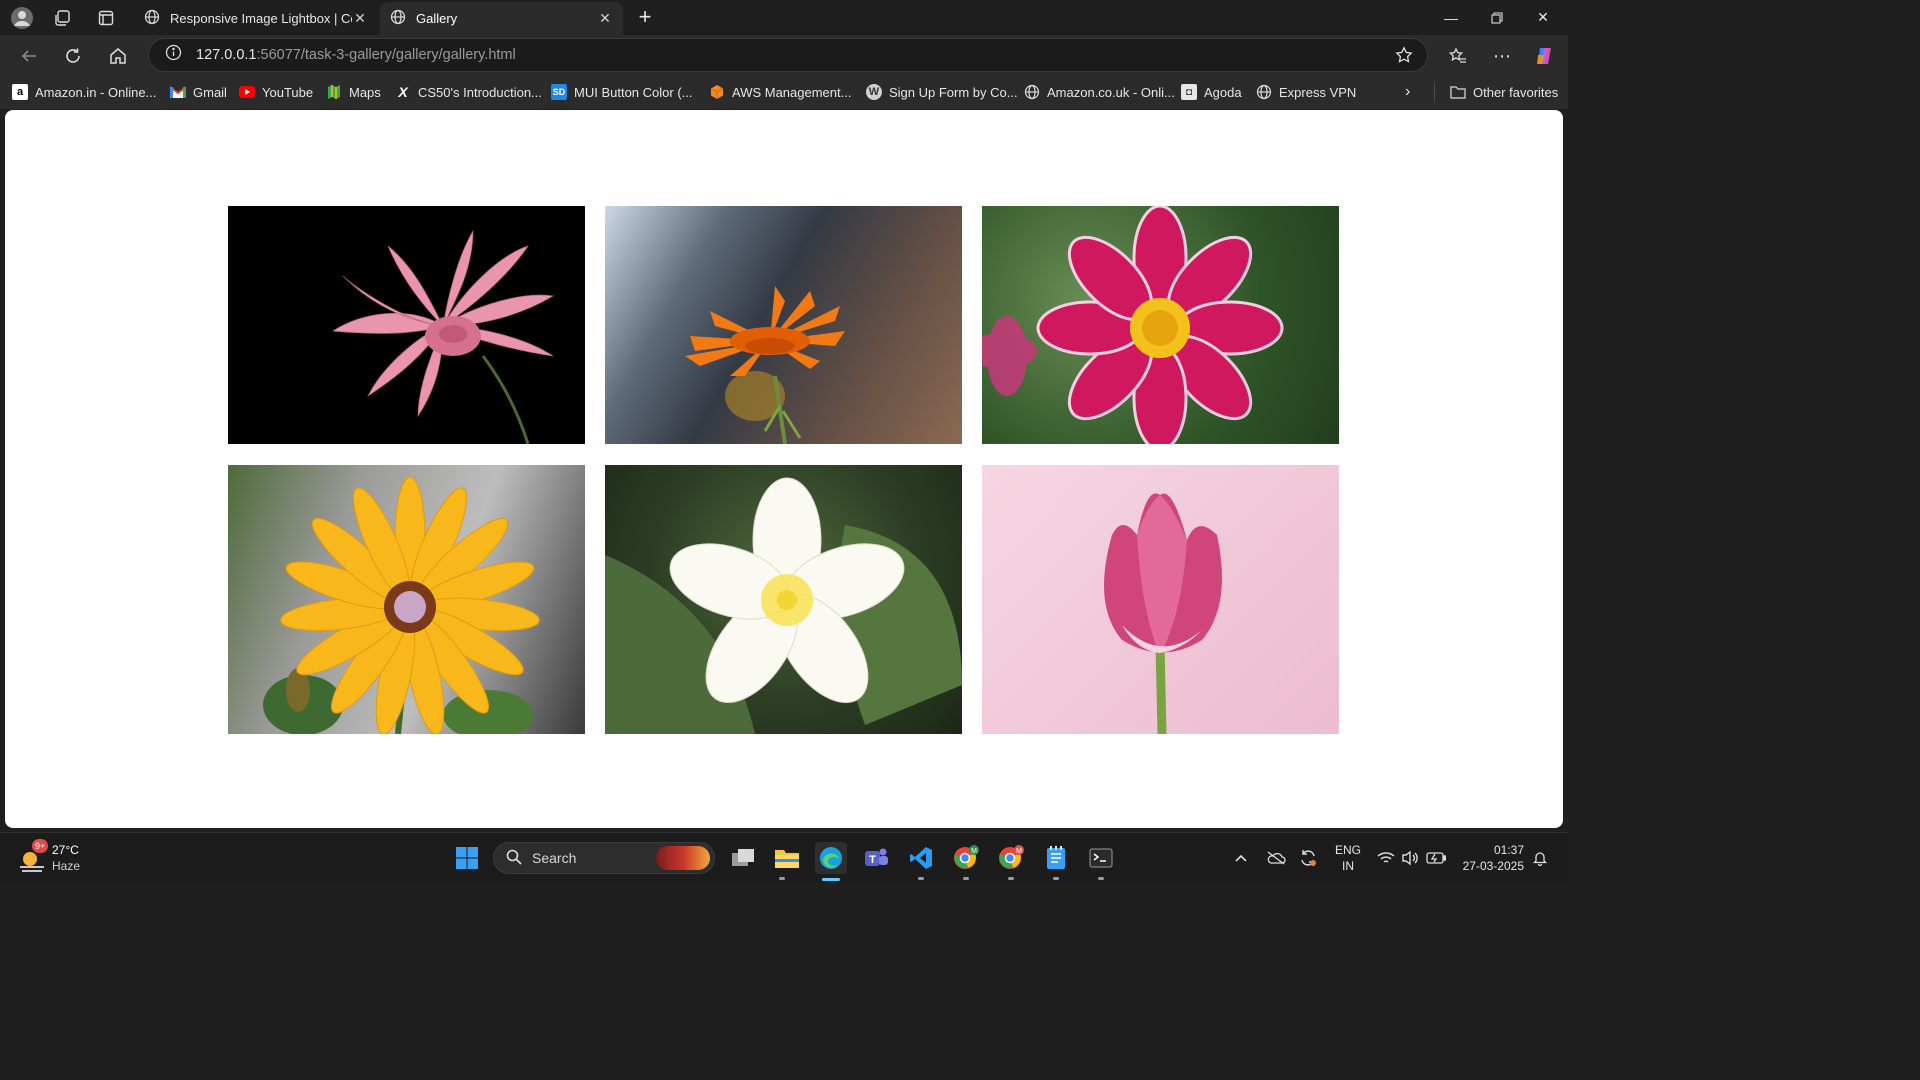 The height and width of the screenshot is (1080, 1920). Describe the element at coordinates (73, 56) in the screenshot. I see `refresh-icon` at that location.